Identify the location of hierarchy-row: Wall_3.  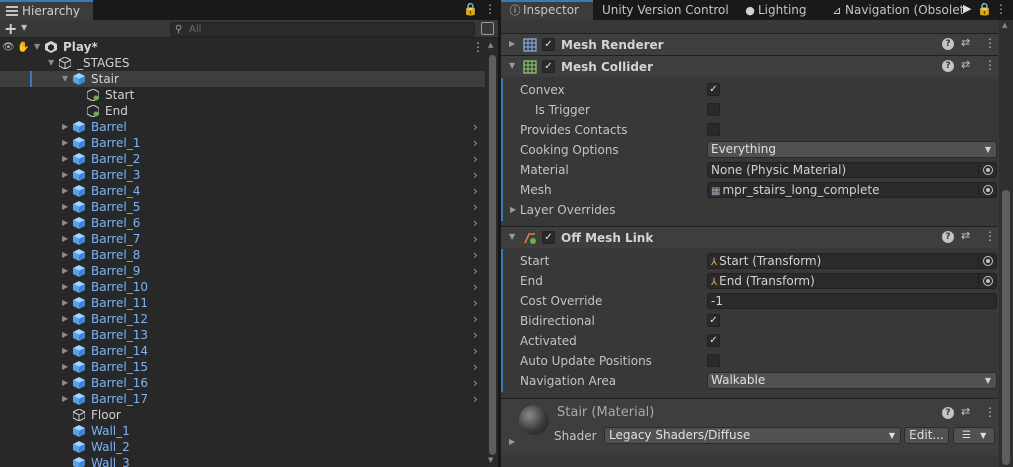
(242, 461).